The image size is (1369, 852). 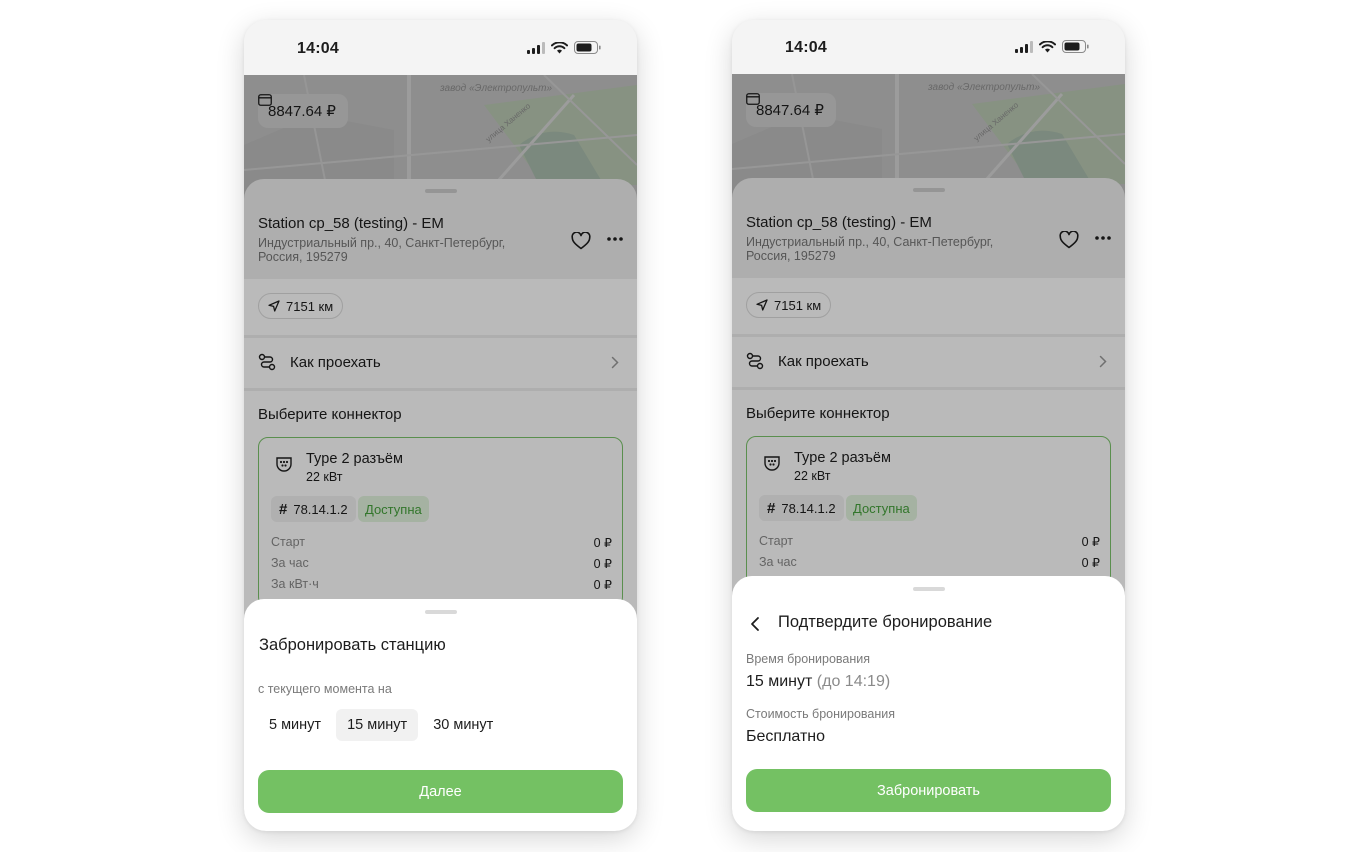 What do you see at coordinates (325, 689) in the screenshot?
I see `booking-subtitle: с текущего момента на` at bounding box center [325, 689].